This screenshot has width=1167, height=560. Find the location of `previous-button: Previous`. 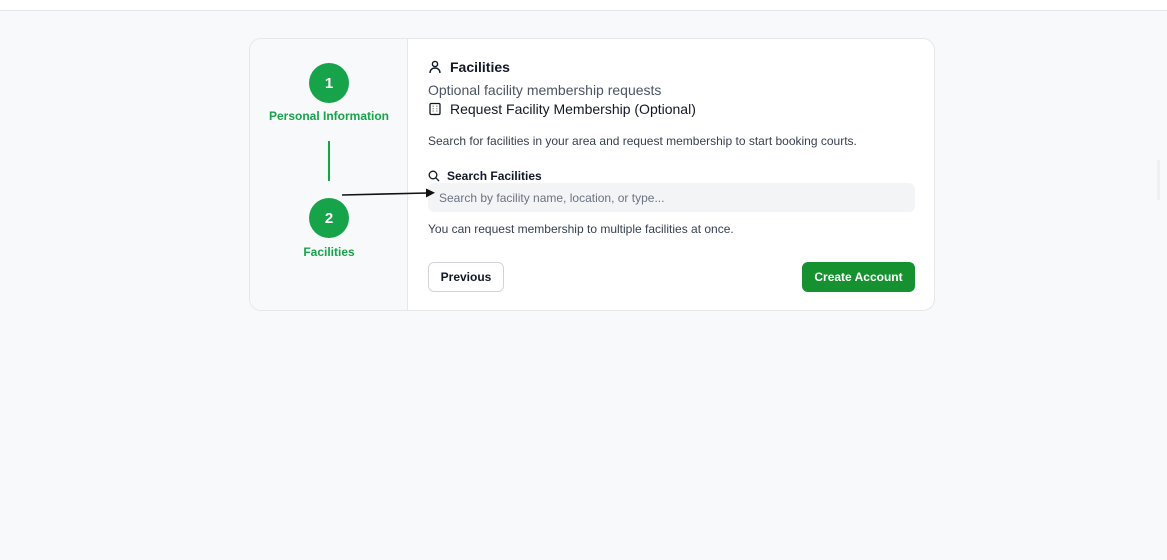

previous-button: Previous is located at coordinates (466, 277).